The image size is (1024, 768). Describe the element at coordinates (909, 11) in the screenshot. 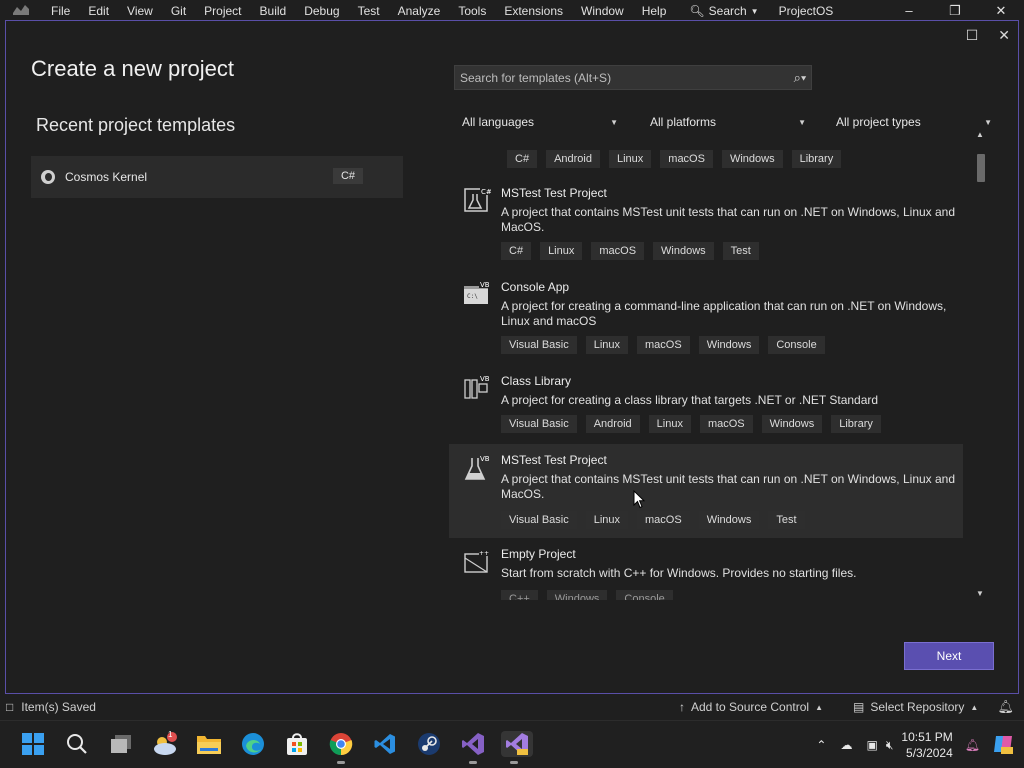

I see `minimize-icon: –` at that location.